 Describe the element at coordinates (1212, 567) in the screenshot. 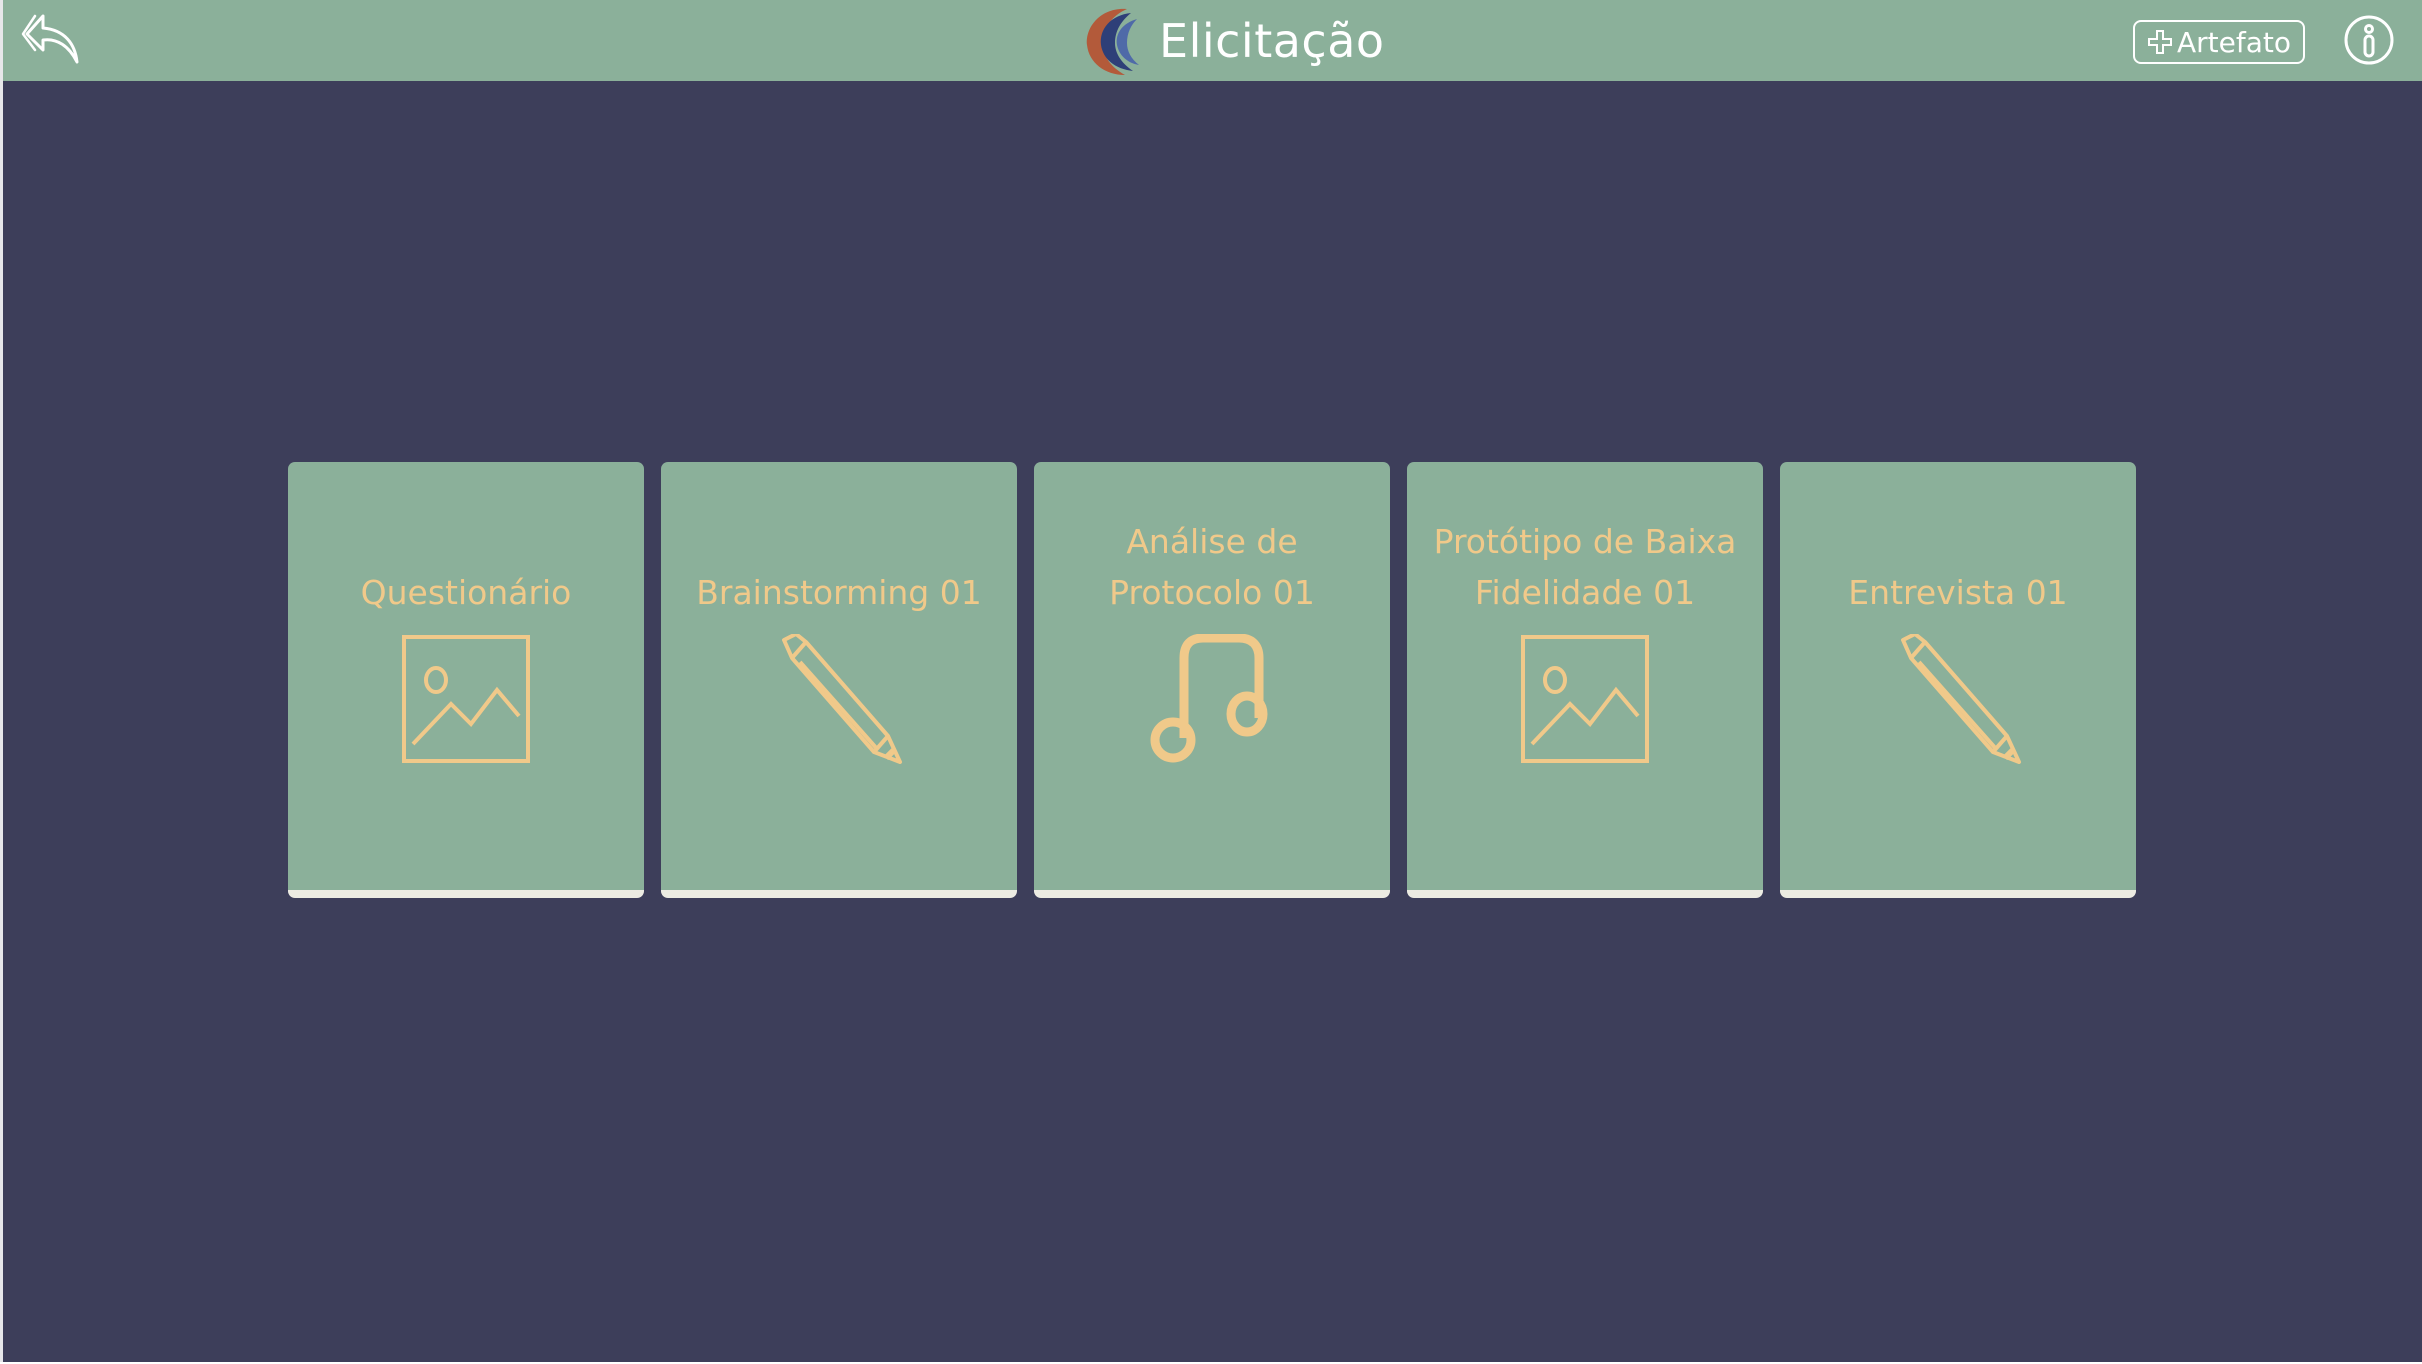

I see `artifact-card-title: Análise de Protocolo 01` at that location.